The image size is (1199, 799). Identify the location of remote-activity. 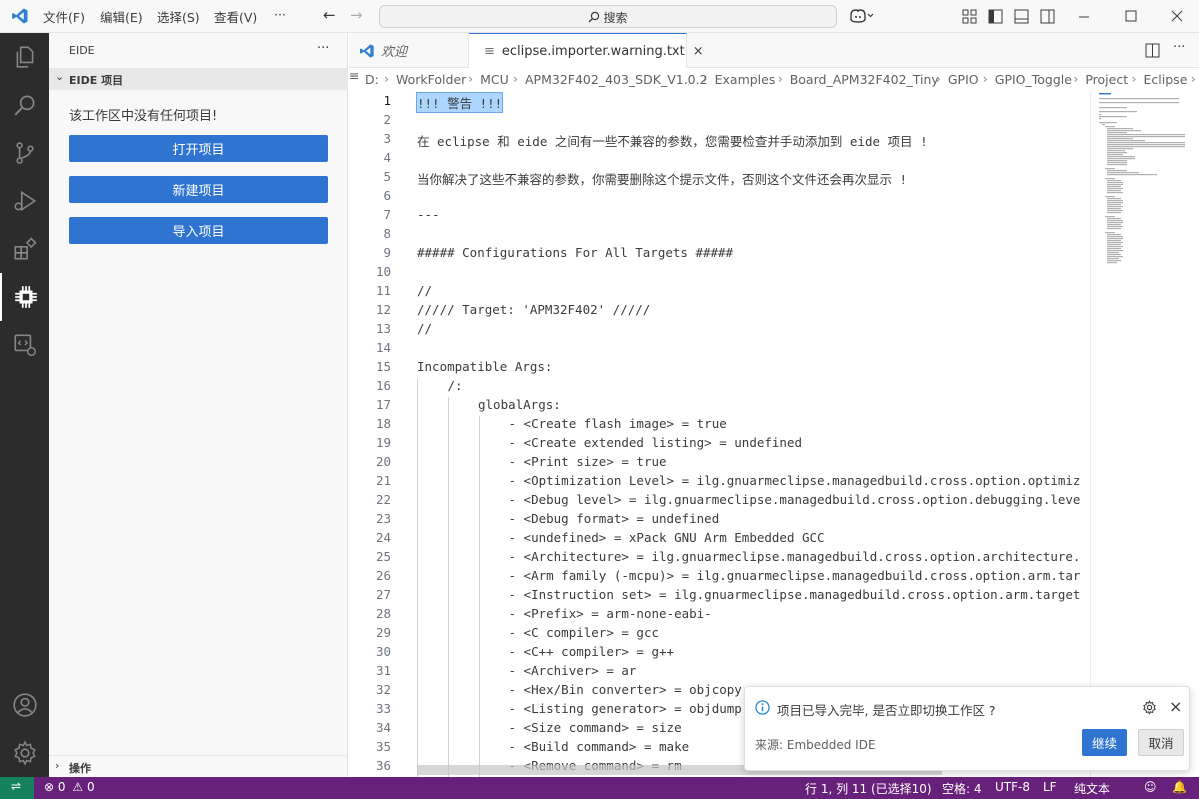
(24, 345).